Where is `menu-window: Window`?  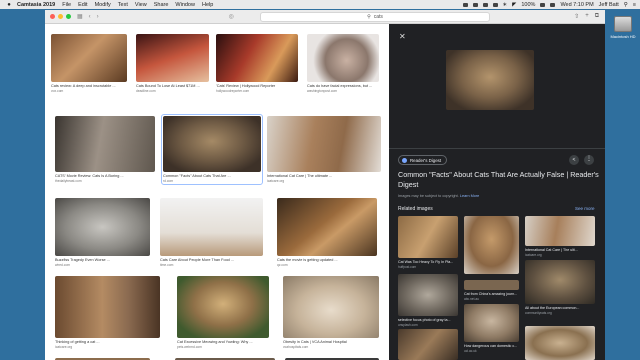 menu-window: Window is located at coordinates (185, 5).